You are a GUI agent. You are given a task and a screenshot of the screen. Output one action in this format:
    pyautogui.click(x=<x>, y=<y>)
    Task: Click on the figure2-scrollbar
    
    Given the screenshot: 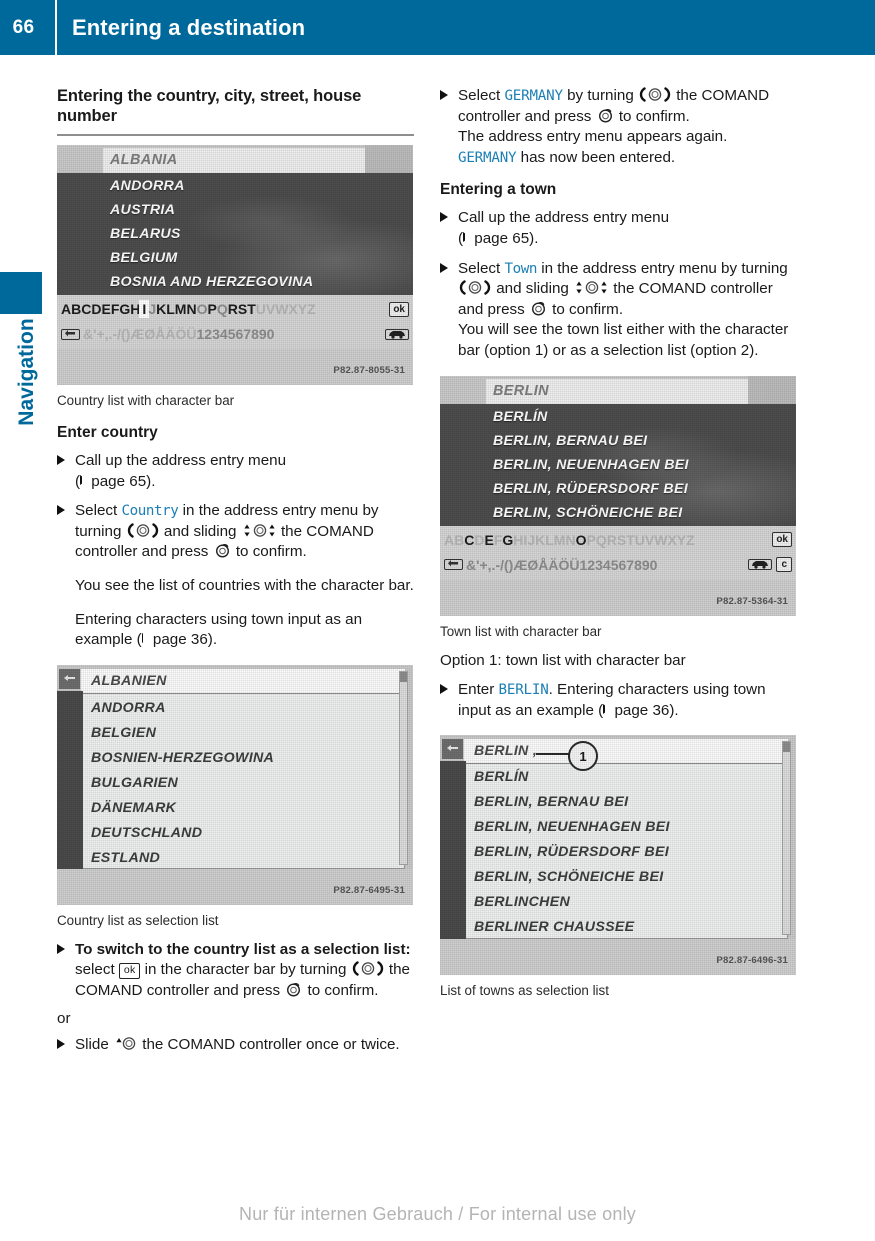 What is the action you would take?
    pyautogui.click(x=403, y=767)
    